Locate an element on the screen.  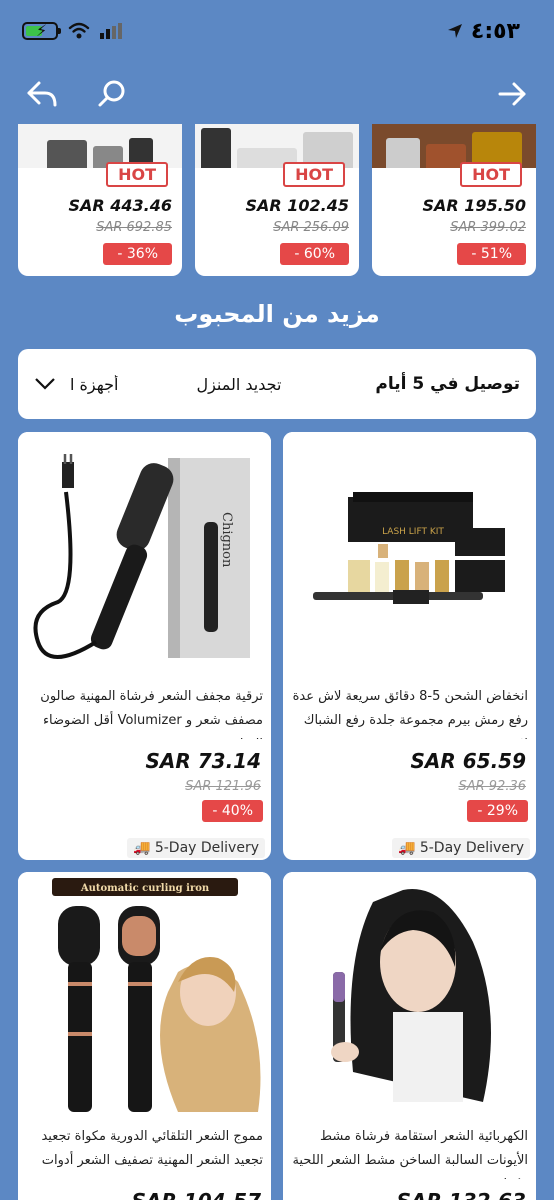
cellular-signal-icon is located at coordinates (111, 31).